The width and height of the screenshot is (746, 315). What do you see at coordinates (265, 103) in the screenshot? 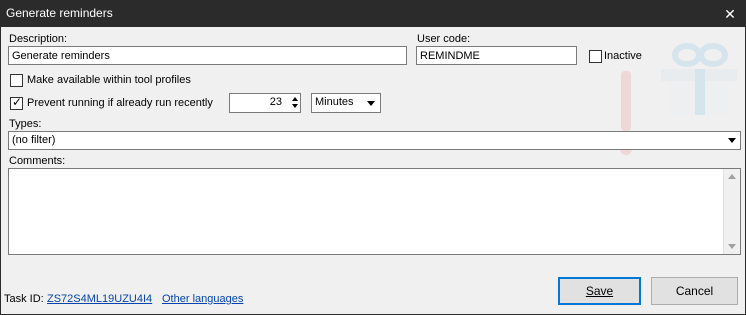
I see `recent-run-stepper: 23` at bounding box center [265, 103].